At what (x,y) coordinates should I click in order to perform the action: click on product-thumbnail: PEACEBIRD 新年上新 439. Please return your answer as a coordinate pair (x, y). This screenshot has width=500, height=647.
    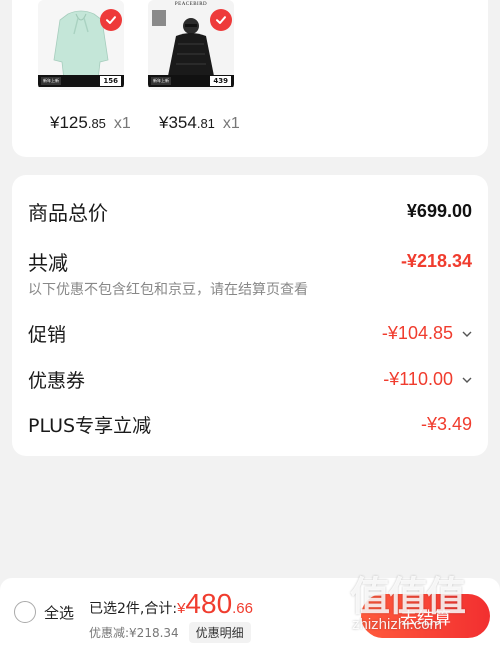
    Looking at the image, I should click on (191, 45).